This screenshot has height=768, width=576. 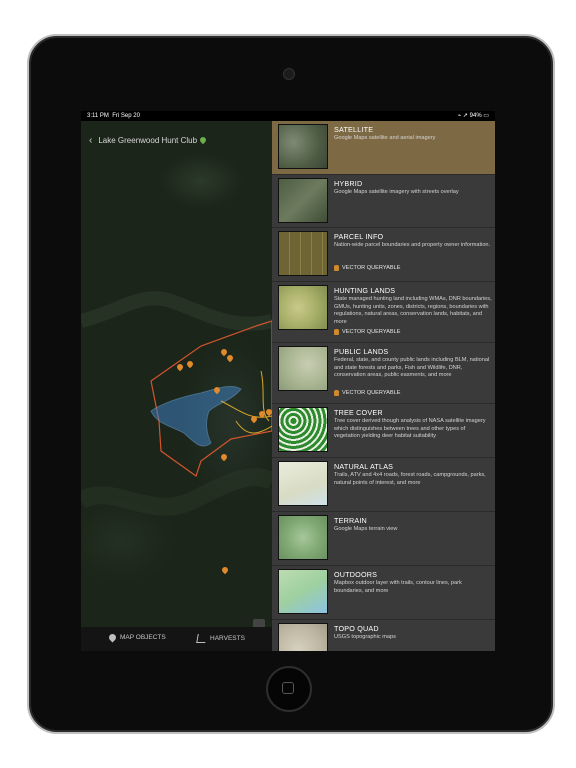 What do you see at coordinates (356, 628) in the screenshot?
I see `layer-title: TOPO QUAD` at bounding box center [356, 628].